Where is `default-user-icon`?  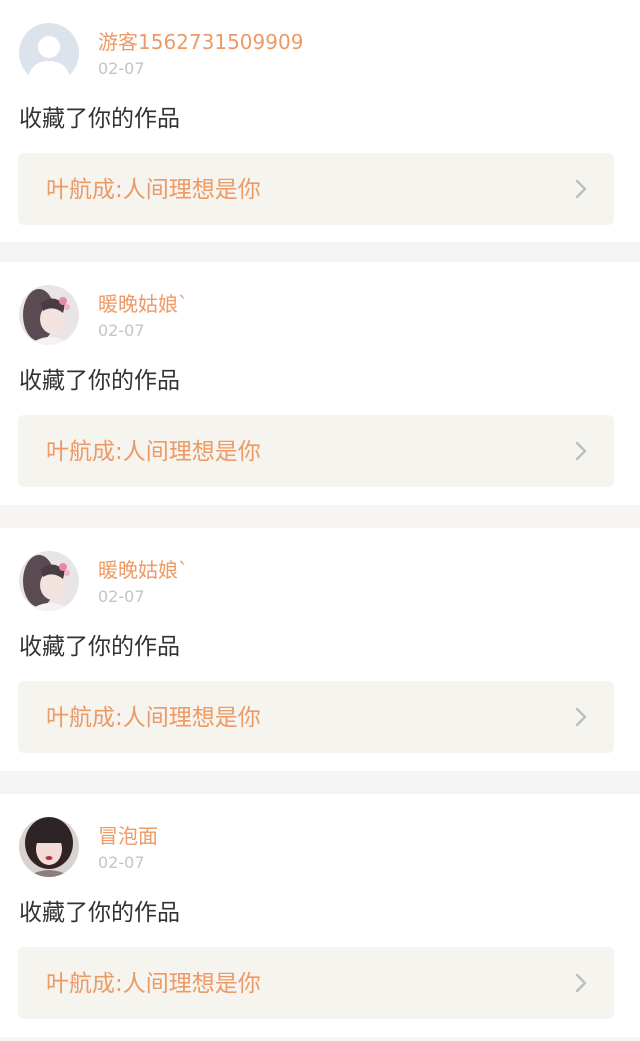 default-user-icon is located at coordinates (49, 53).